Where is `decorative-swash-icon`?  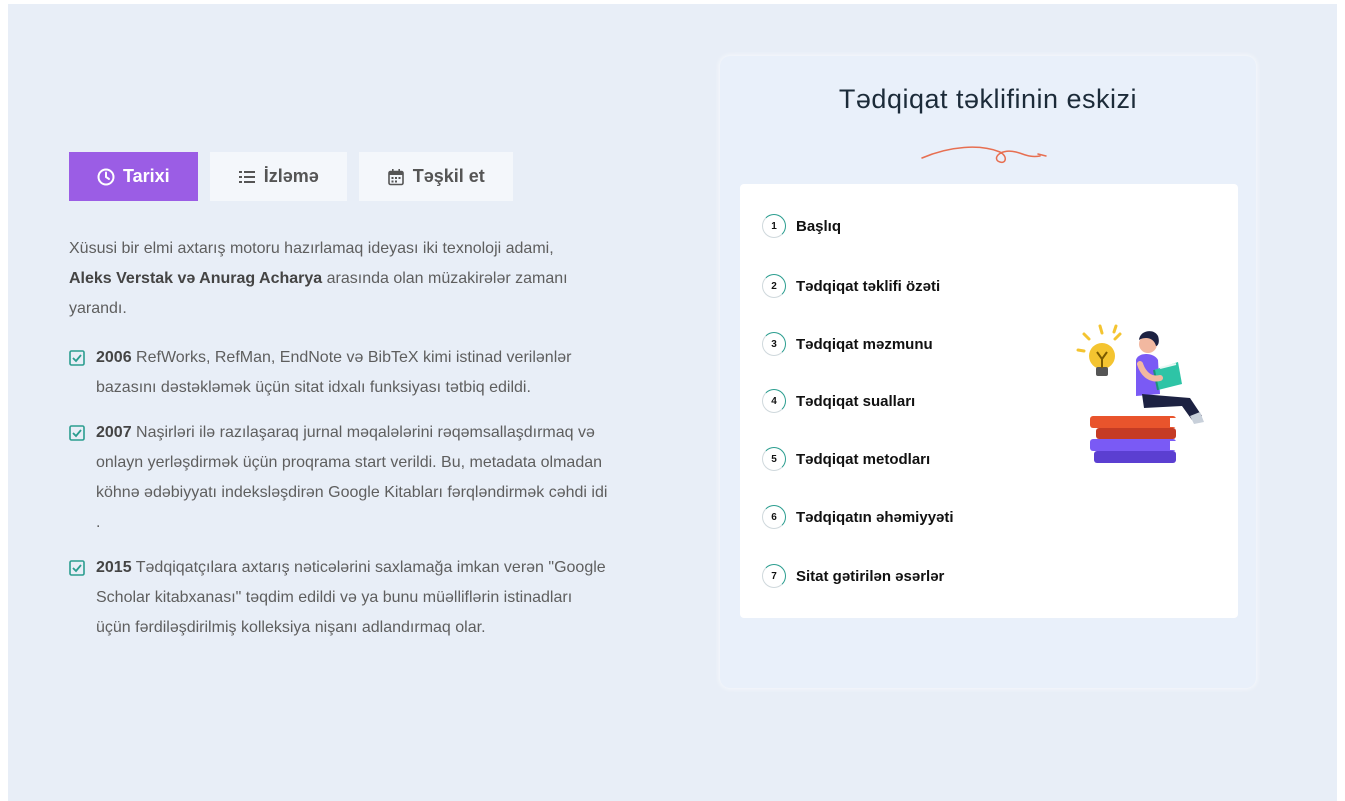 decorative-swash-icon is located at coordinates (984, 155).